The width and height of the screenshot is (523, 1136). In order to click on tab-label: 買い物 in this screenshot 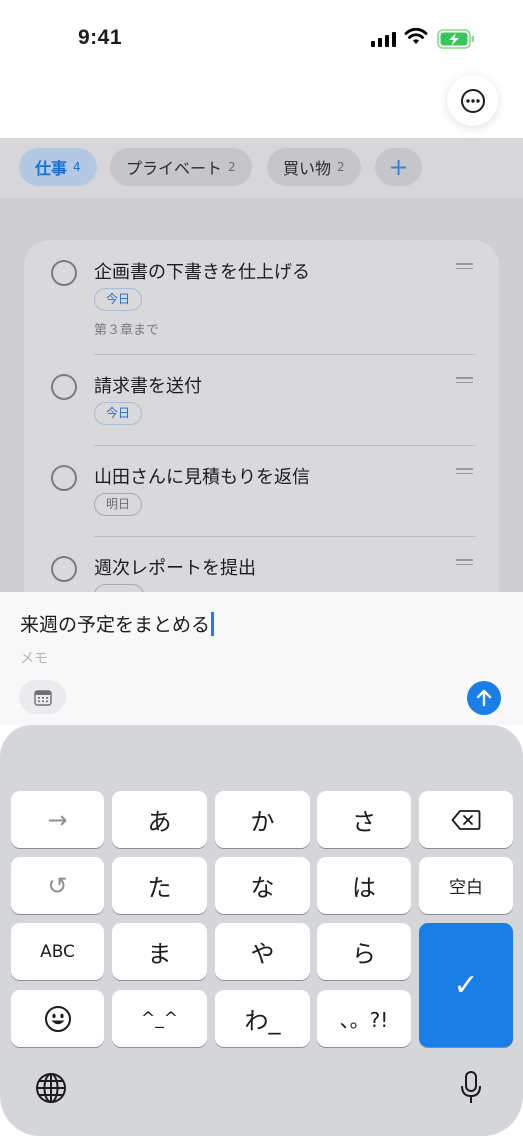, I will do `click(307, 168)`.